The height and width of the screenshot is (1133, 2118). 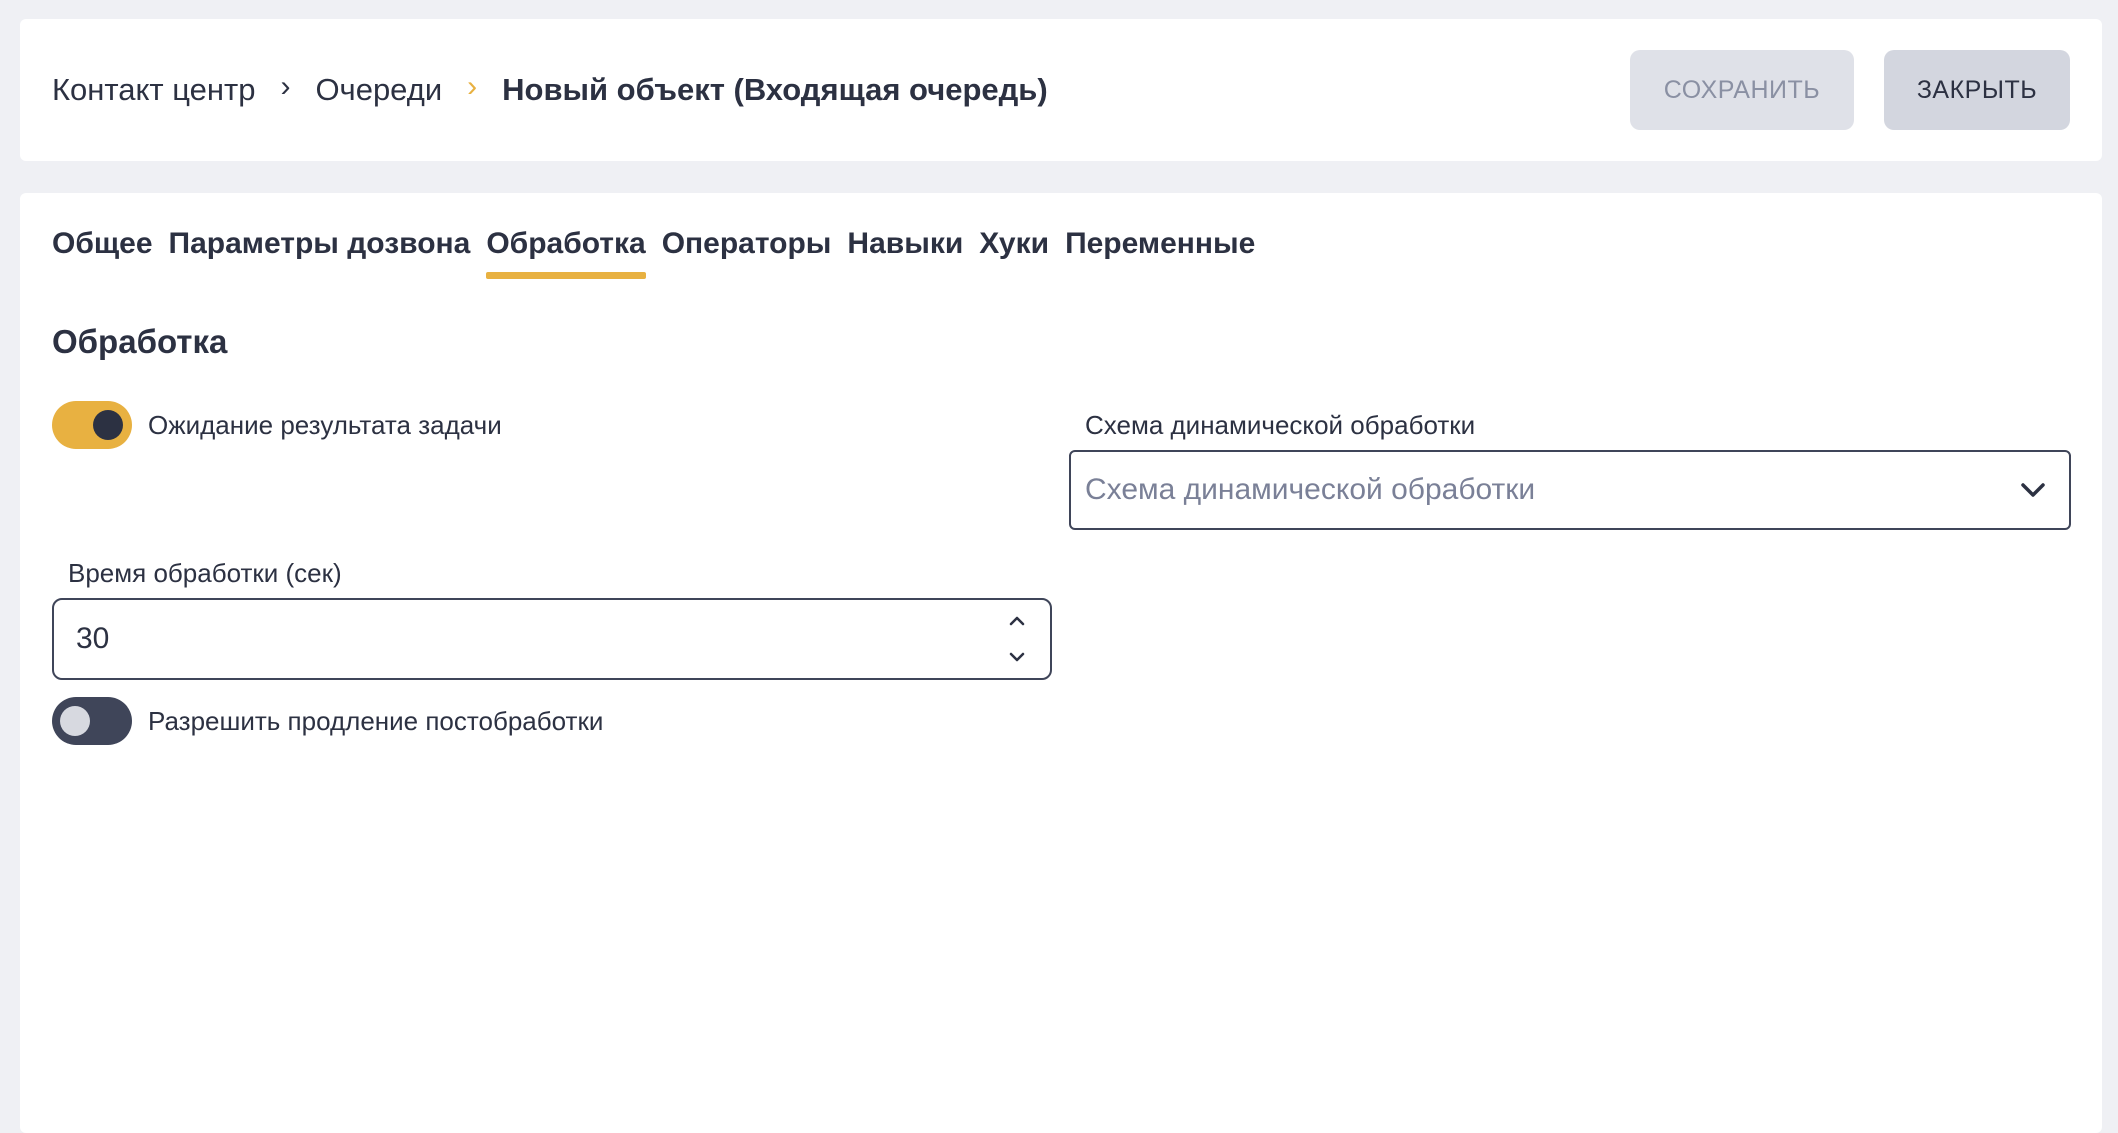 What do you see at coordinates (320, 253) in the screenshot?
I see `tab-dial-params: Параметры дозвона` at bounding box center [320, 253].